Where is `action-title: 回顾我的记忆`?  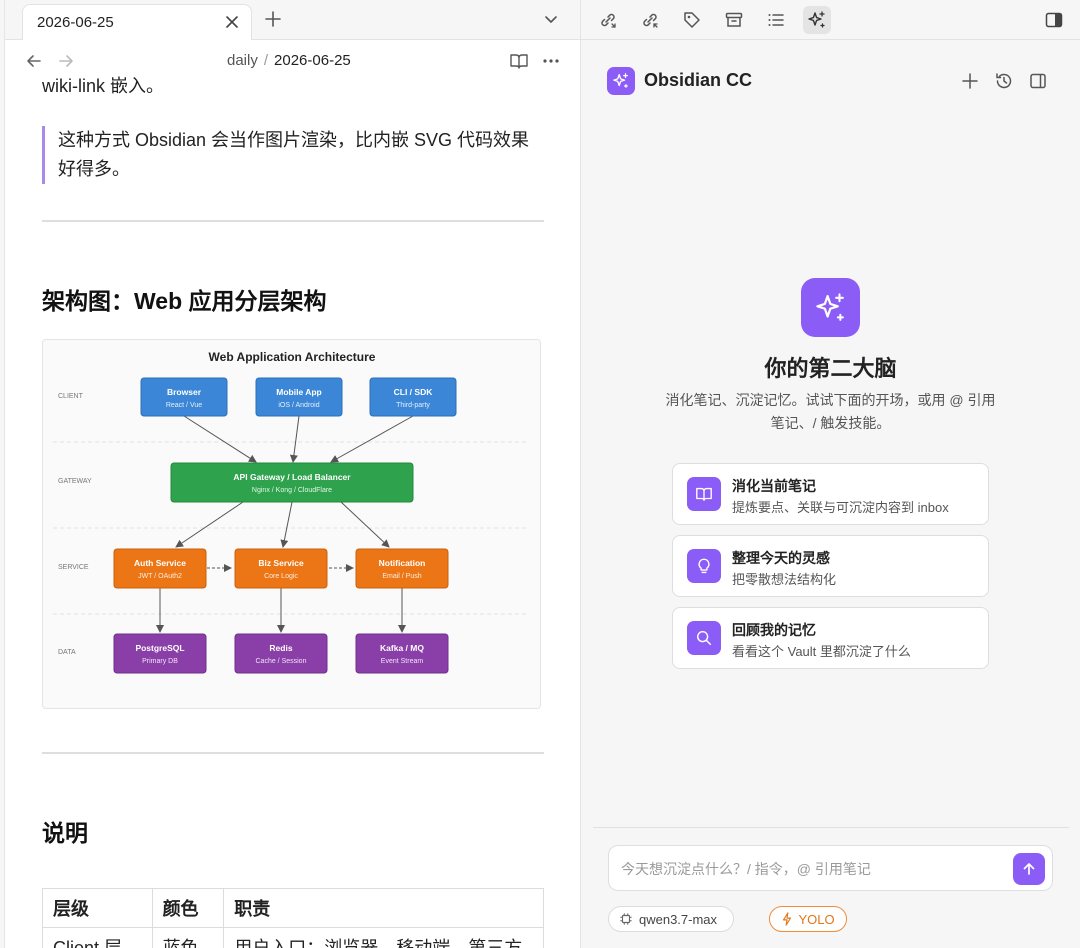 action-title: 回顾我的记忆 is located at coordinates (774, 630).